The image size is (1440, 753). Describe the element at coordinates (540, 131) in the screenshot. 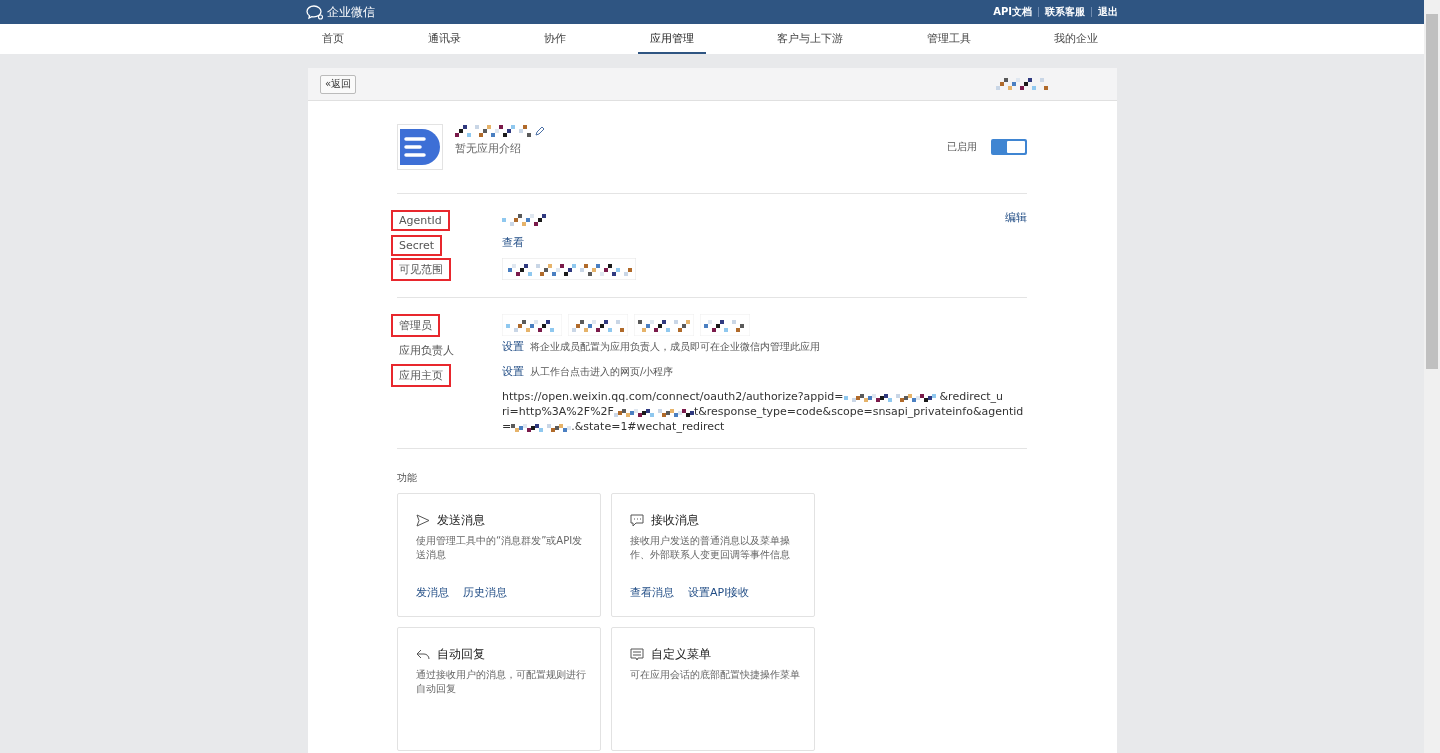

I see `pencil-icon` at that location.